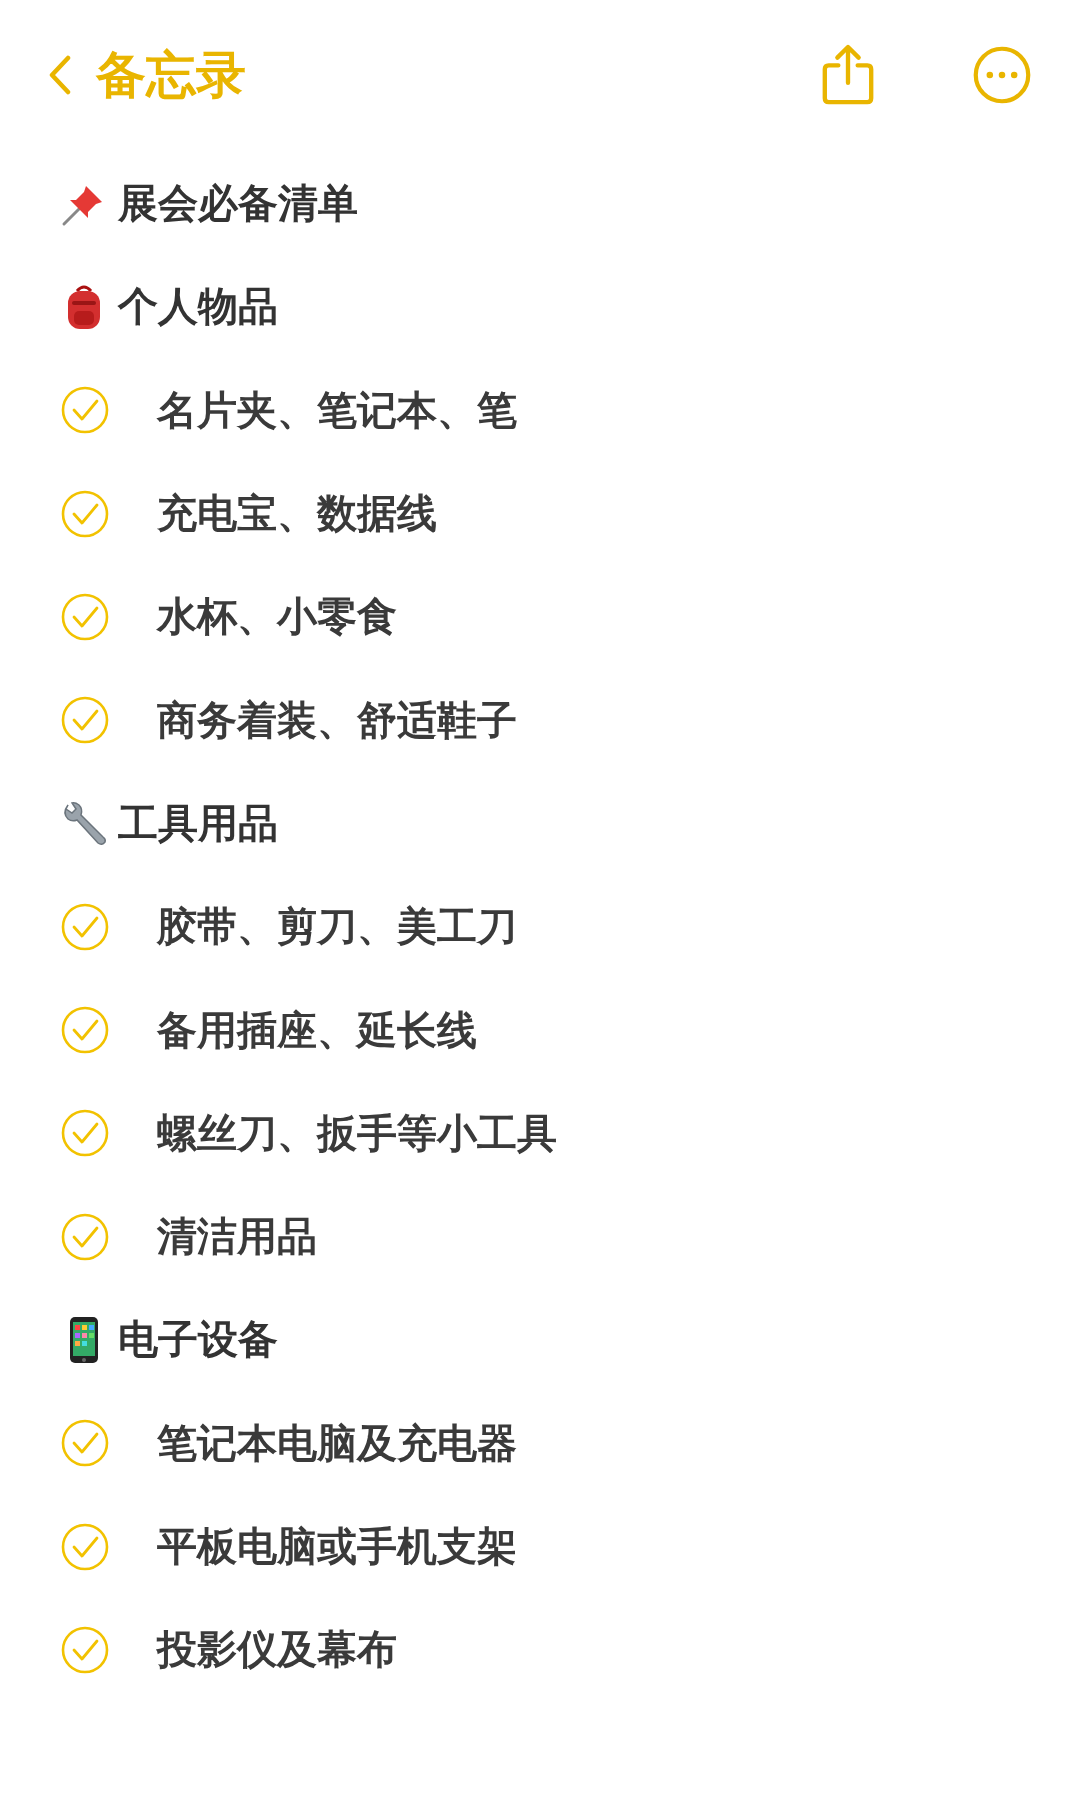 This screenshot has height=1800, width=1080. What do you see at coordinates (1002, 75) in the screenshot?
I see `more-icon` at bounding box center [1002, 75].